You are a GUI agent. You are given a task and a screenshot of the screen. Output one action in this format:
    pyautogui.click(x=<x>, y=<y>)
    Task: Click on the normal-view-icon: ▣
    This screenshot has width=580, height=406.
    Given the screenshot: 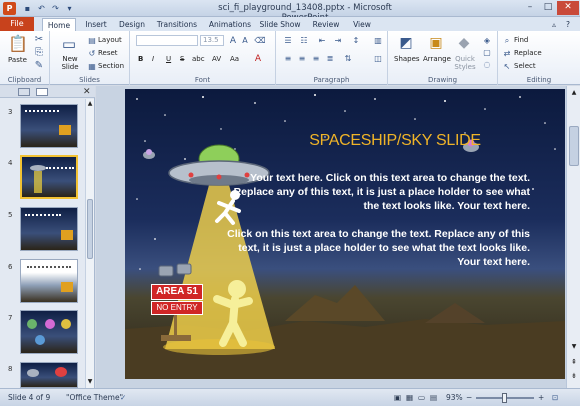 What is the action you would take?
    pyautogui.click(x=397, y=397)
    